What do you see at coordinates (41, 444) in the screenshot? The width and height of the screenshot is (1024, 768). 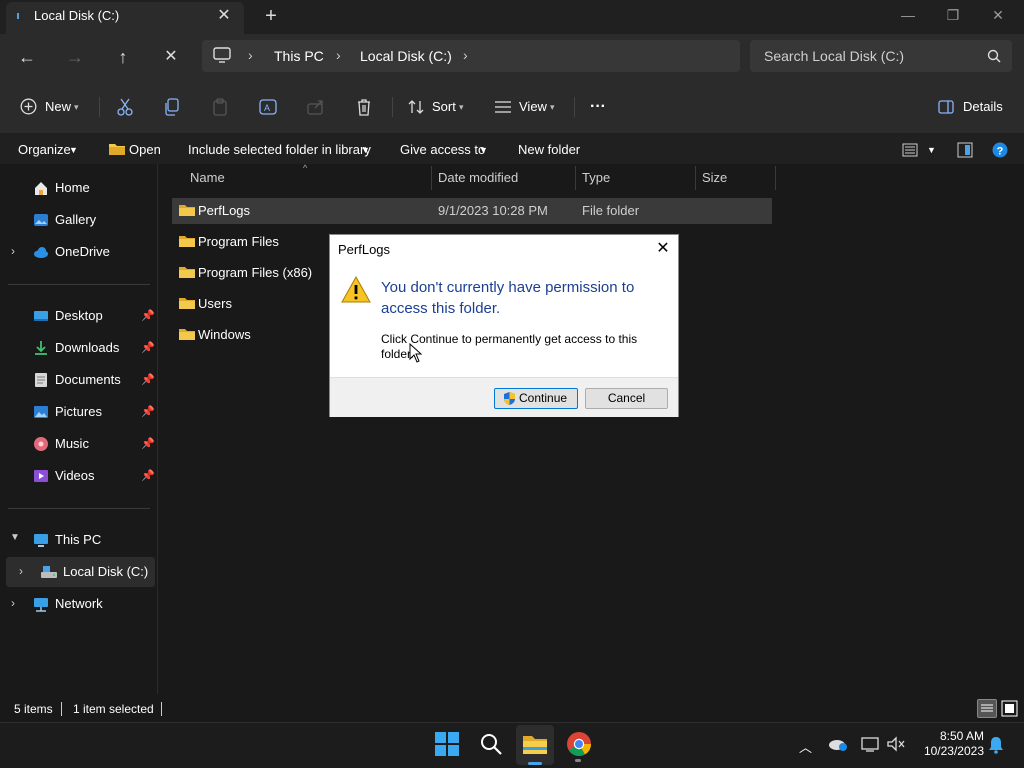 I see `music-icon` at bounding box center [41, 444].